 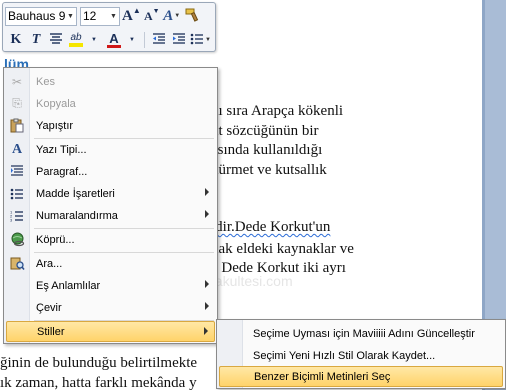 What do you see at coordinates (110, 285) in the screenshot?
I see `menu-item-synonyms: Eş Anlamlılar` at bounding box center [110, 285].